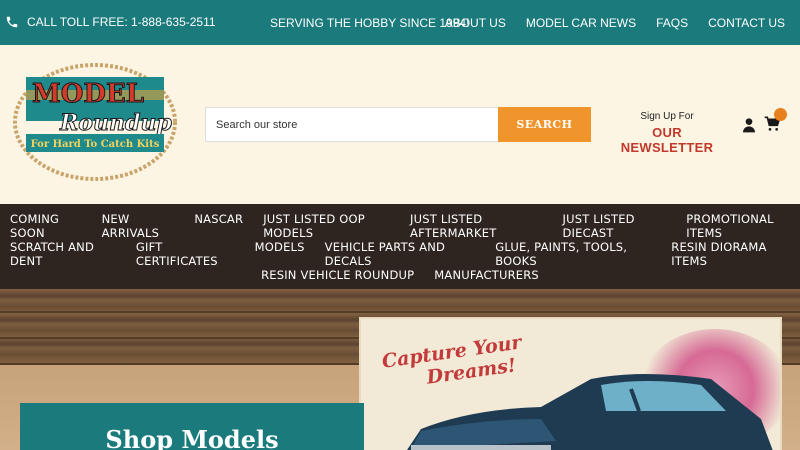  I want to click on newsletter-signup: Sign Up For OUR NEWSLETTER, so click(667, 133).